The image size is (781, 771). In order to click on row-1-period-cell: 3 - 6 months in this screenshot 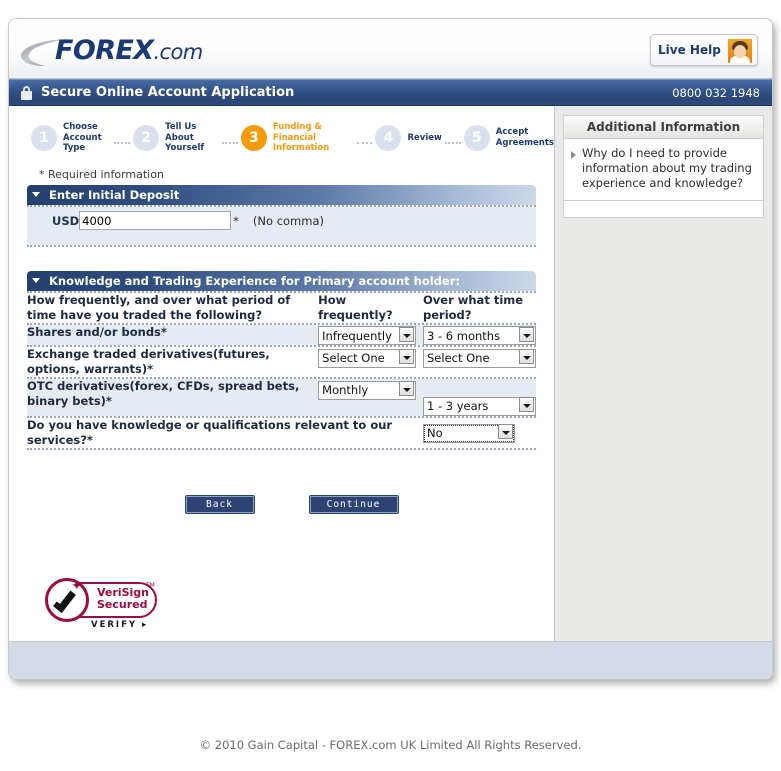, I will do `click(479, 335)`.